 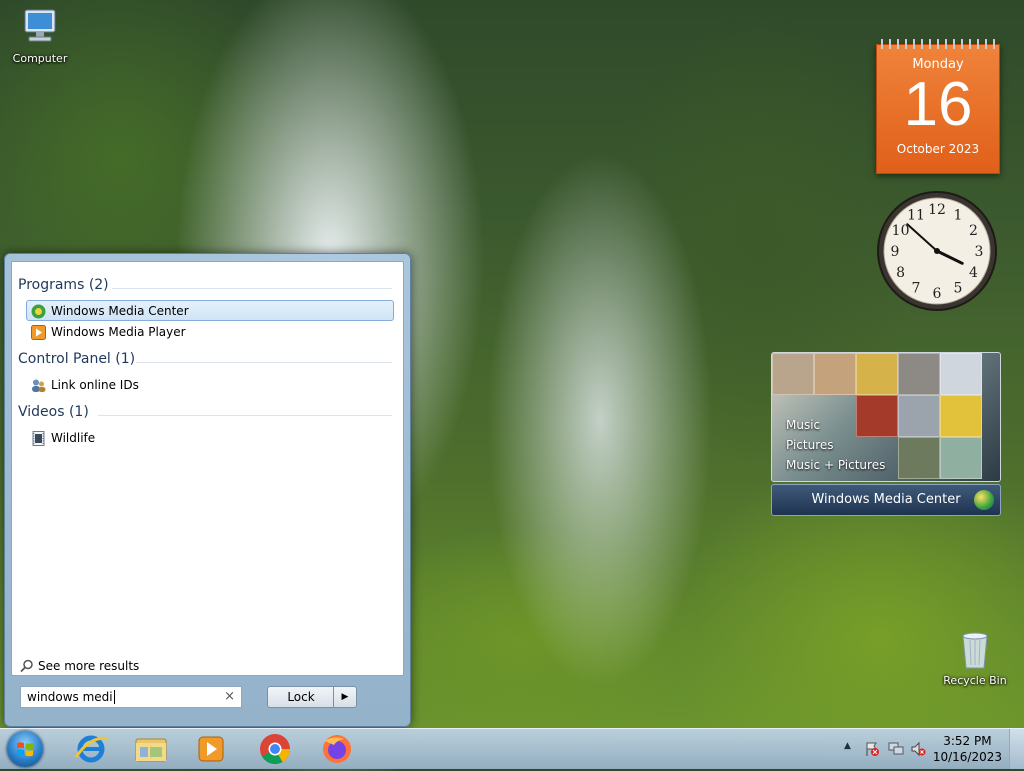 What do you see at coordinates (900, 273) in the screenshot?
I see `clock-numeral: 8` at bounding box center [900, 273].